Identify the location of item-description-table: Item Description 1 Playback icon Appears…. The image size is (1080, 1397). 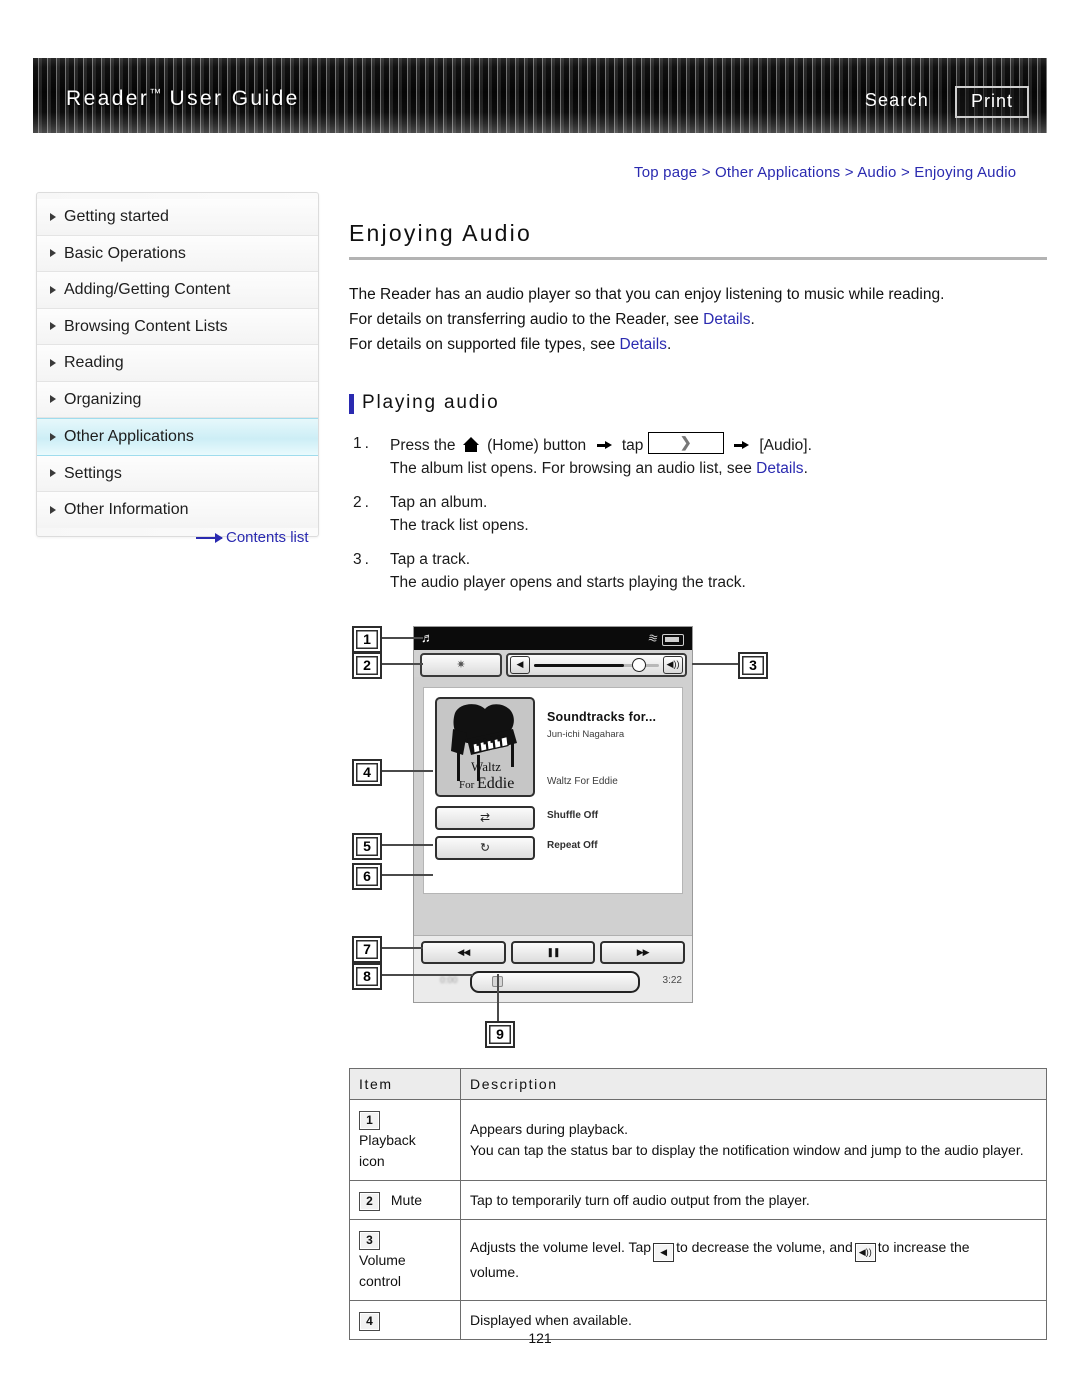
(698, 1204).